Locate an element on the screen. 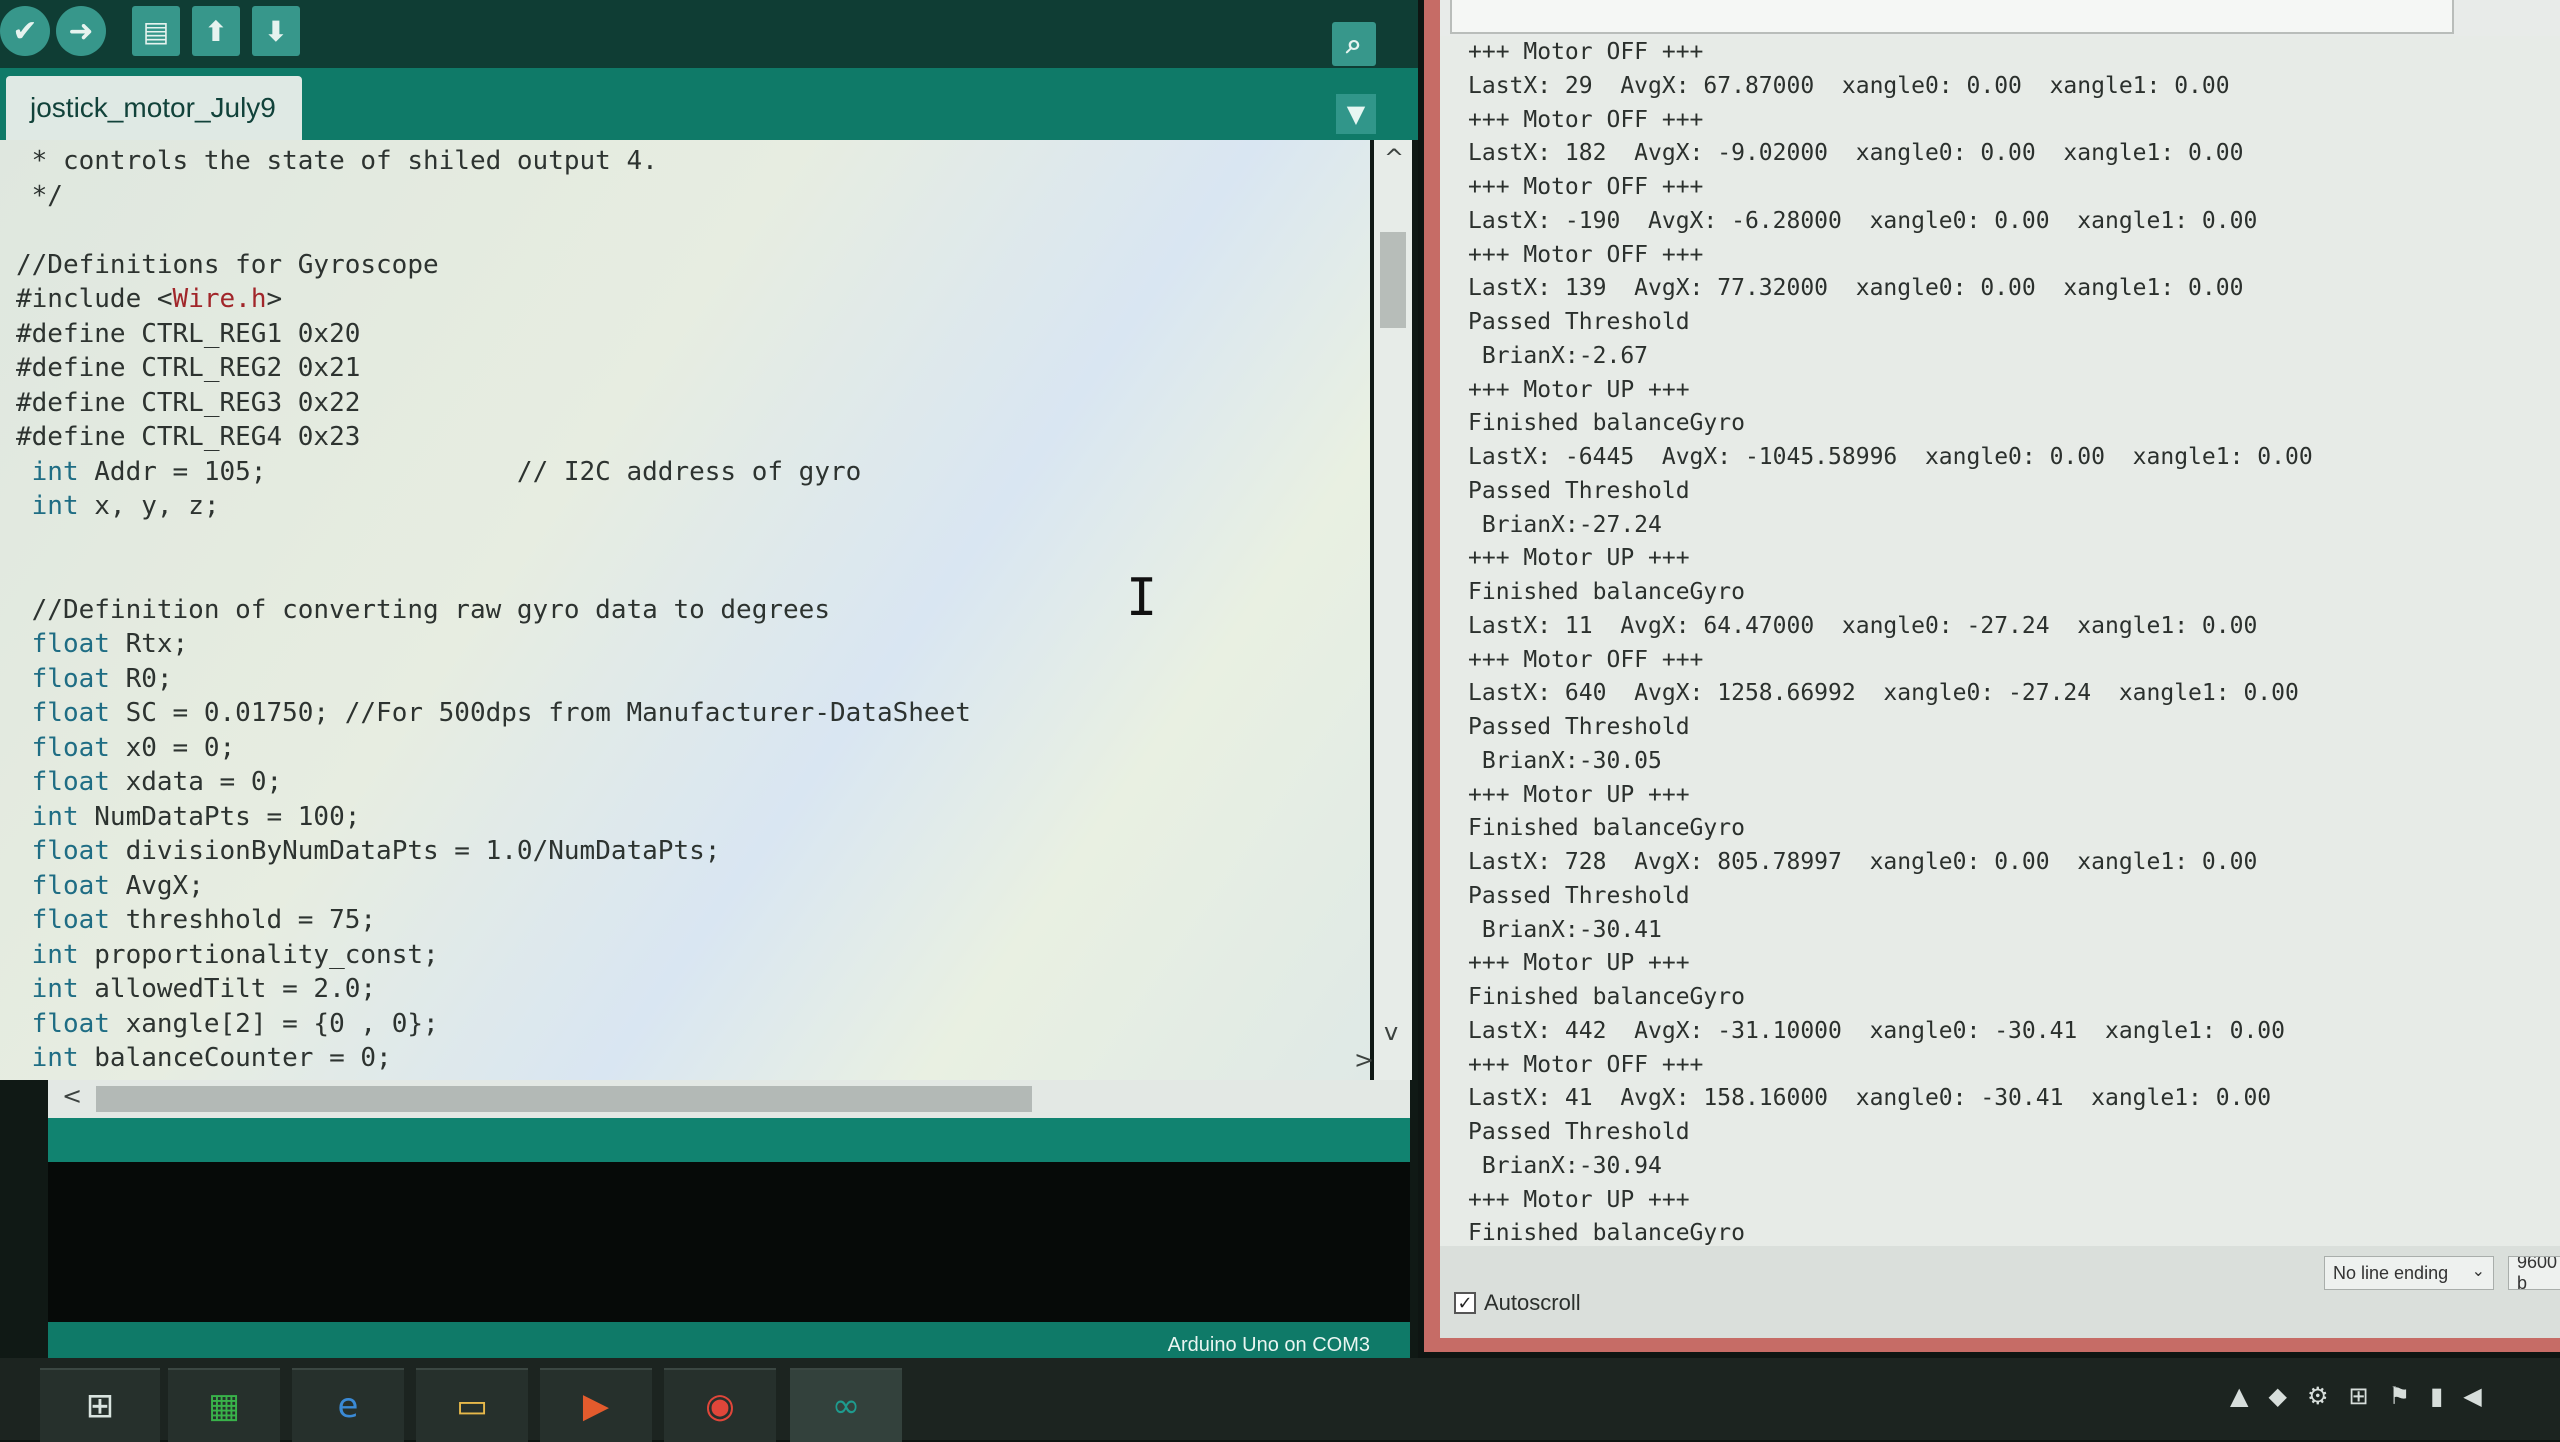  taskbar-app-chrome-icon: ◉ is located at coordinates (720, 1405).